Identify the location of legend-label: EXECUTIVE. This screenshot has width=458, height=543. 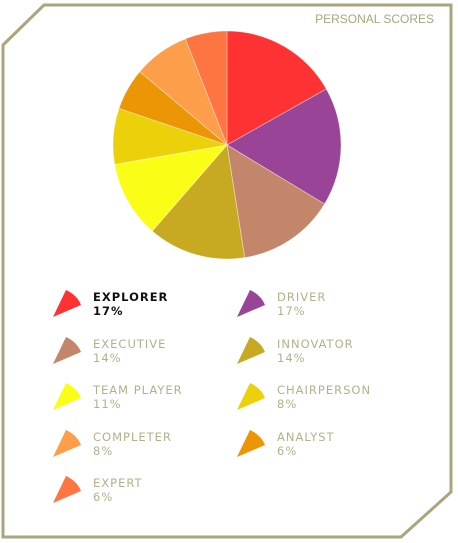
(130, 343).